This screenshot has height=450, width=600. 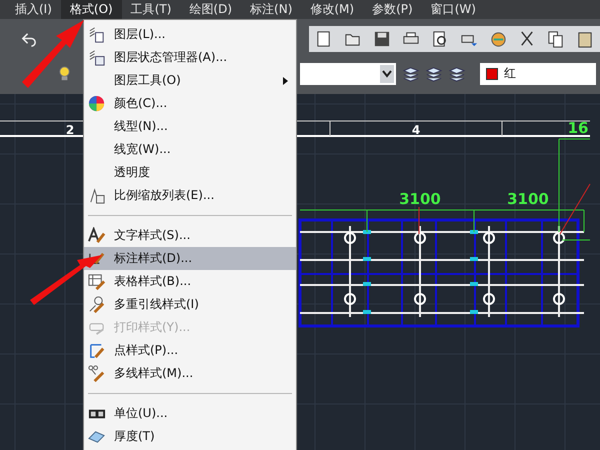 I want to click on menu-item: 多重引线样式(I), so click(x=190, y=304).